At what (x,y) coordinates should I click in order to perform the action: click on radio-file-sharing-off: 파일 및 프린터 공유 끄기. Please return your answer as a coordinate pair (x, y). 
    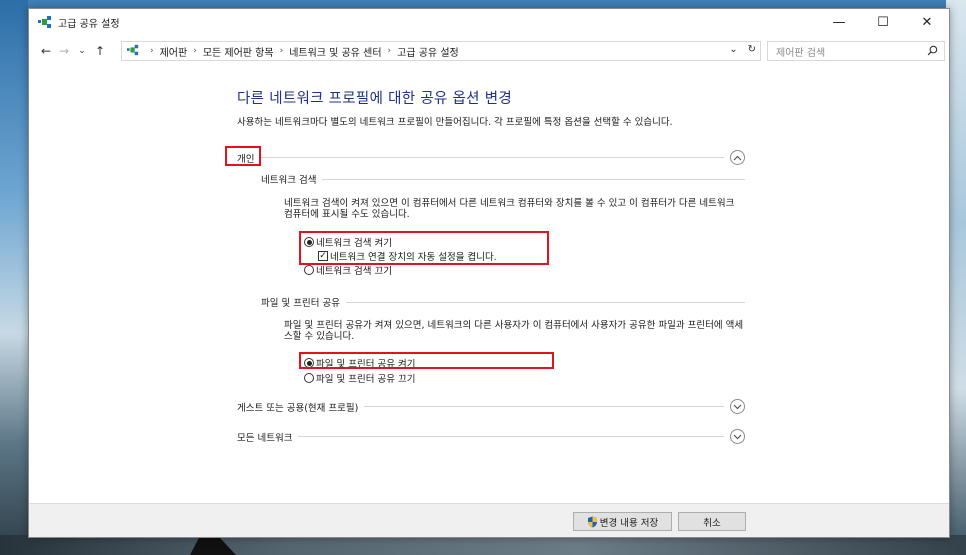
    Looking at the image, I should click on (359, 378).